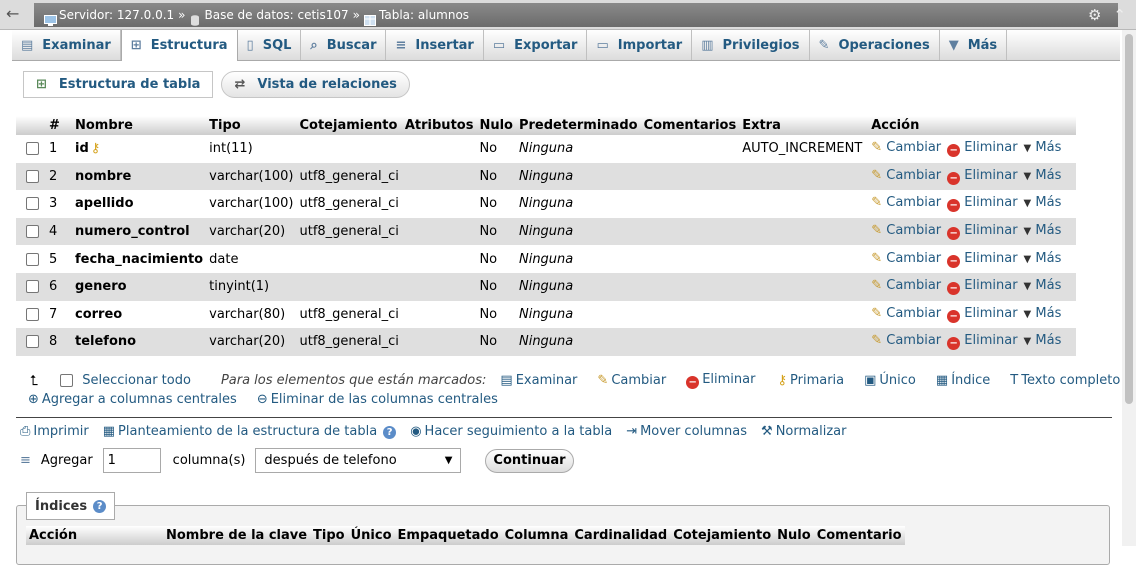 The width and height of the screenshot is (1136, 565). What do you see at coordinates (761, 45) in the screenshot?
I see `tab-label: Privilegios` at bounding box center [761, 45].